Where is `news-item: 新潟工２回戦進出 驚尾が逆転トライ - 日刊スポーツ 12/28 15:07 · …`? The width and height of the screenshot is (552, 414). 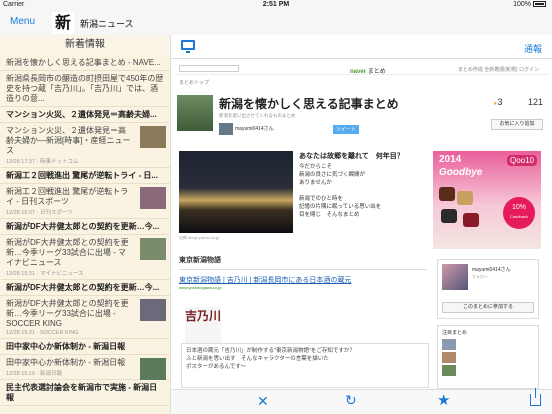
news-item: 新潟工２回戦進出 驚尾が逆転トライ - 日刊スポーツ 12/28 15:07 · … is located at coordinates (85, 201).